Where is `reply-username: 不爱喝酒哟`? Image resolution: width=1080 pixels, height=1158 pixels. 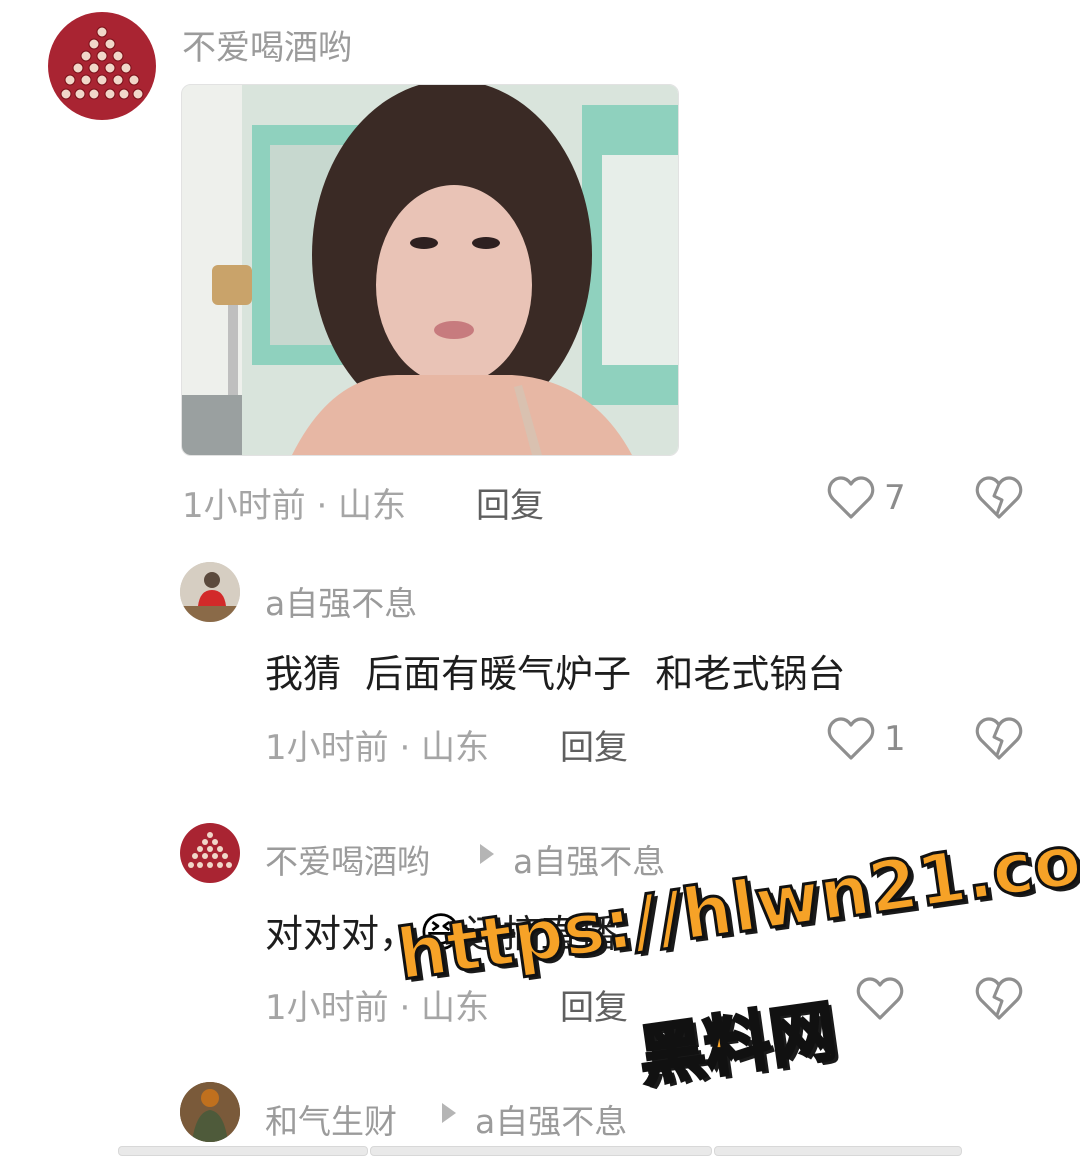
reply-username: 不爱喝酒哟 is located at coordinates (347, 859).